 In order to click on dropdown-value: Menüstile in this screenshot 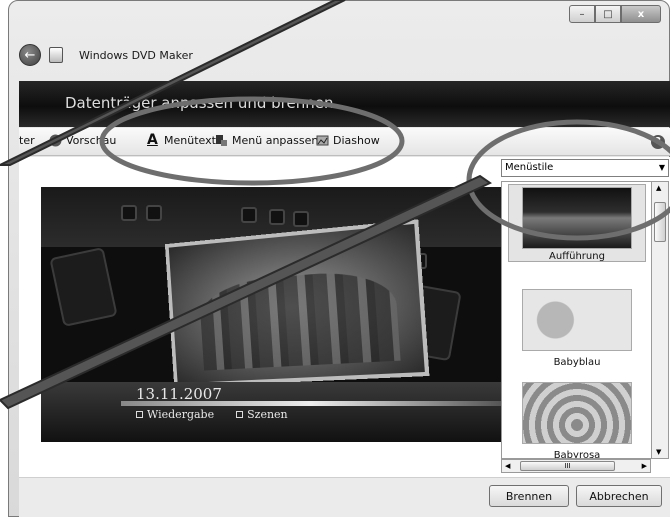, I will do `click(529, 167)`.